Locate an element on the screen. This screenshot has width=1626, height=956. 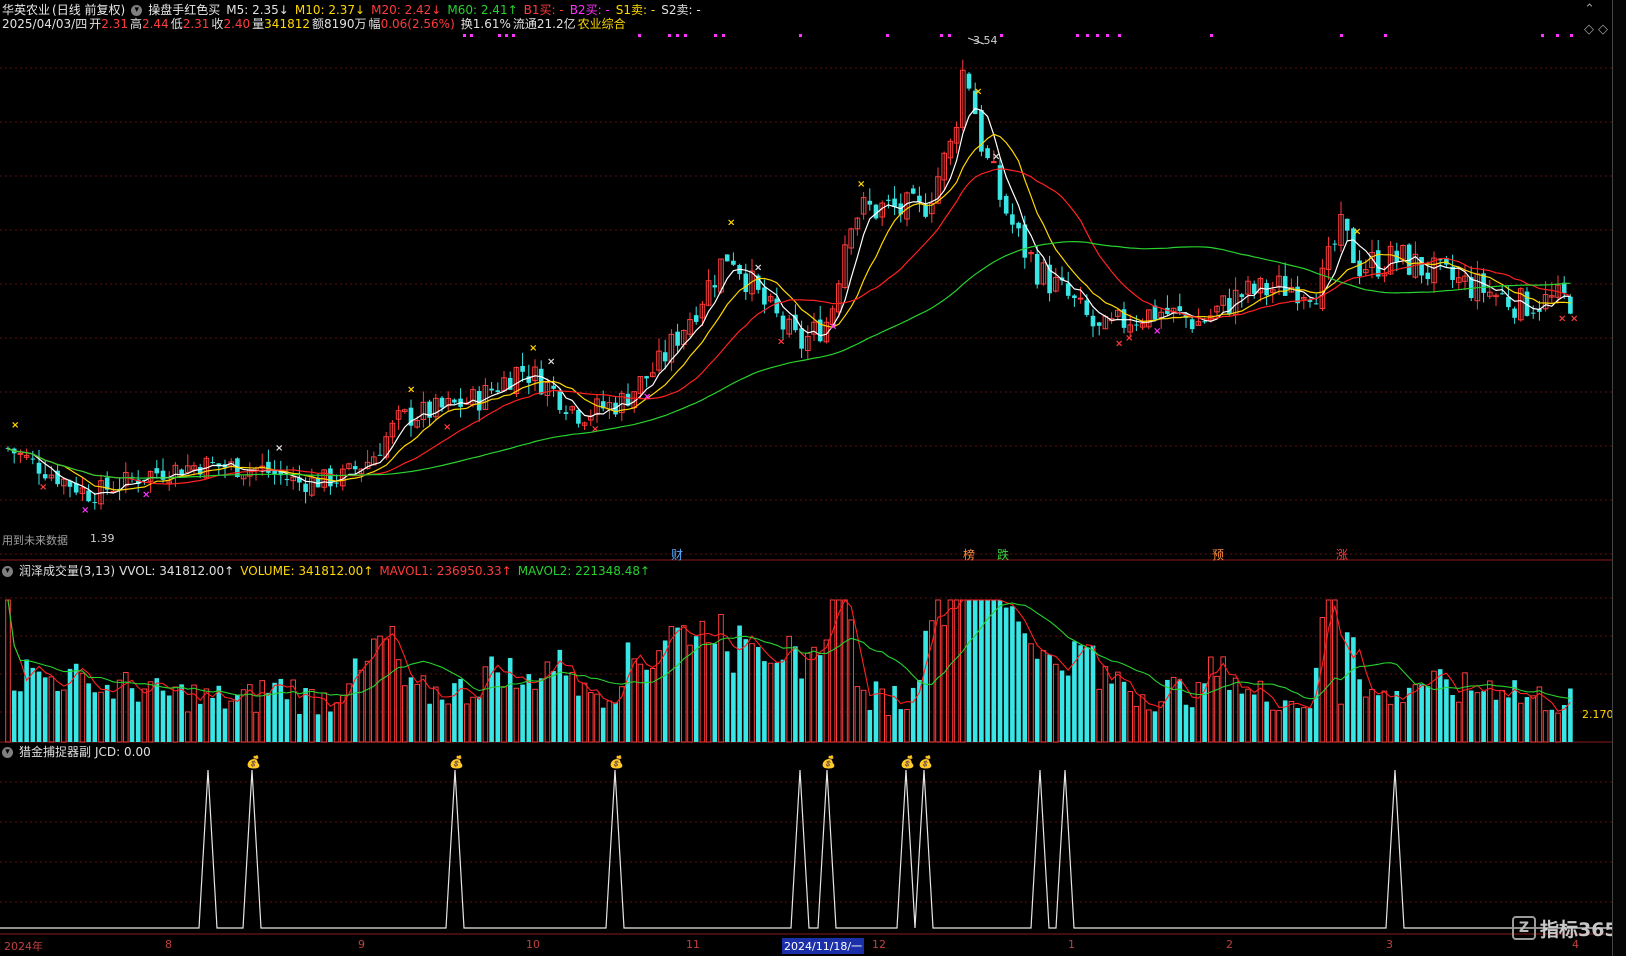
jcd-toggle-icon: ▾ is located at coordinates (7, 752).